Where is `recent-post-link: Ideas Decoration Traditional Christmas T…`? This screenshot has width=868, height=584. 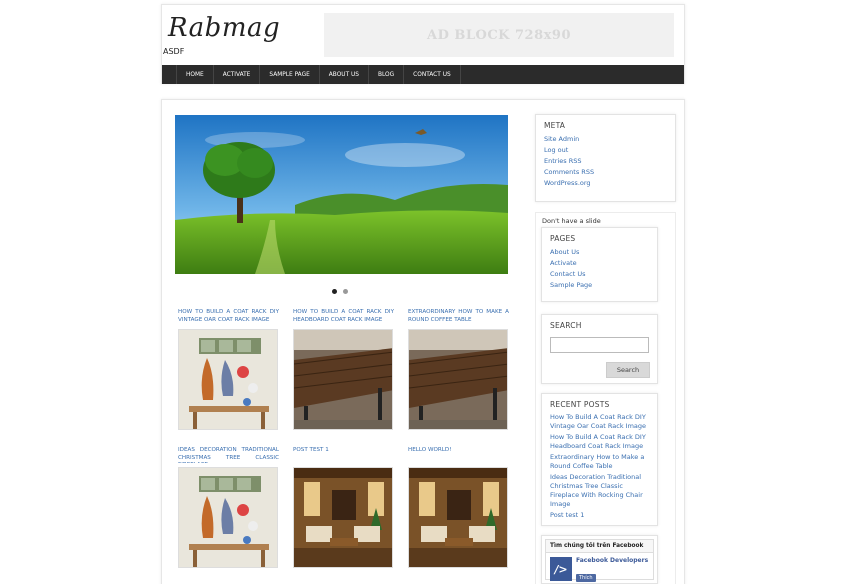
recent-post-link: Ideas Decoration Traditional Christmas T… is located at coordinates (599, 491).